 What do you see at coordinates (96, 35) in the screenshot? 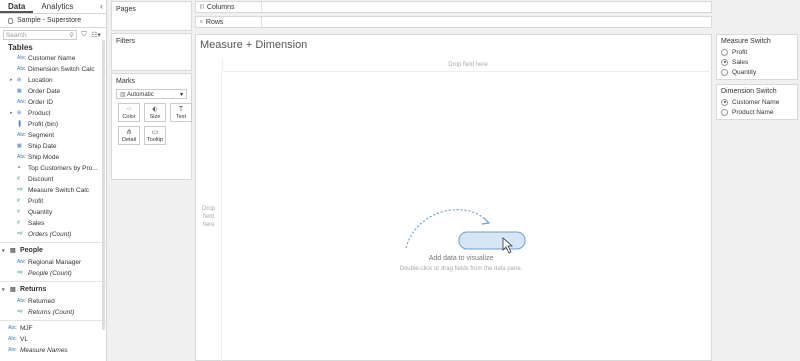
I see `view-options-icon: ☷▾` at bounding box center [96, 35].